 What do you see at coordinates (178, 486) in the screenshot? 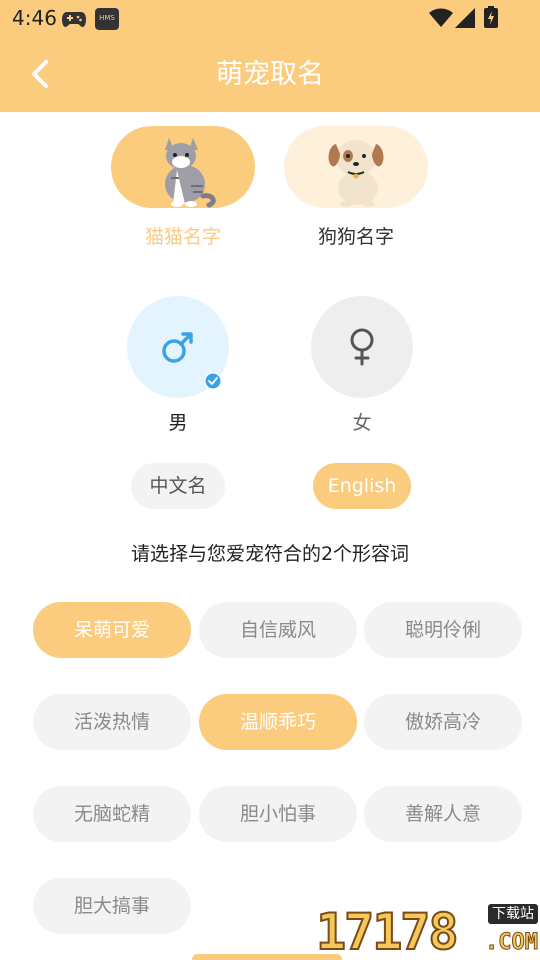
I see `chinese-name-option: 中文名` at bounding box center [178, 486].